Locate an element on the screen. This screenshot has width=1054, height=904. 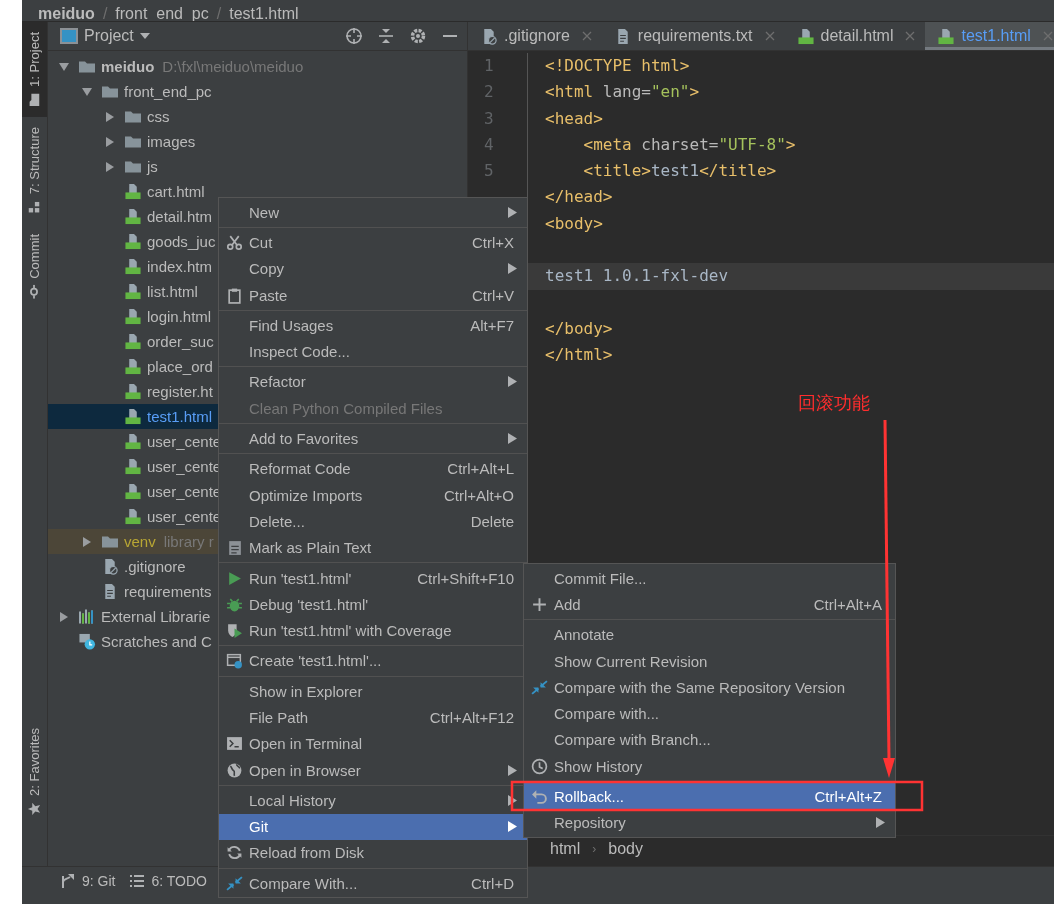
code-line: <meta charset="UTF-8"> is located at coordinates (689, 144).